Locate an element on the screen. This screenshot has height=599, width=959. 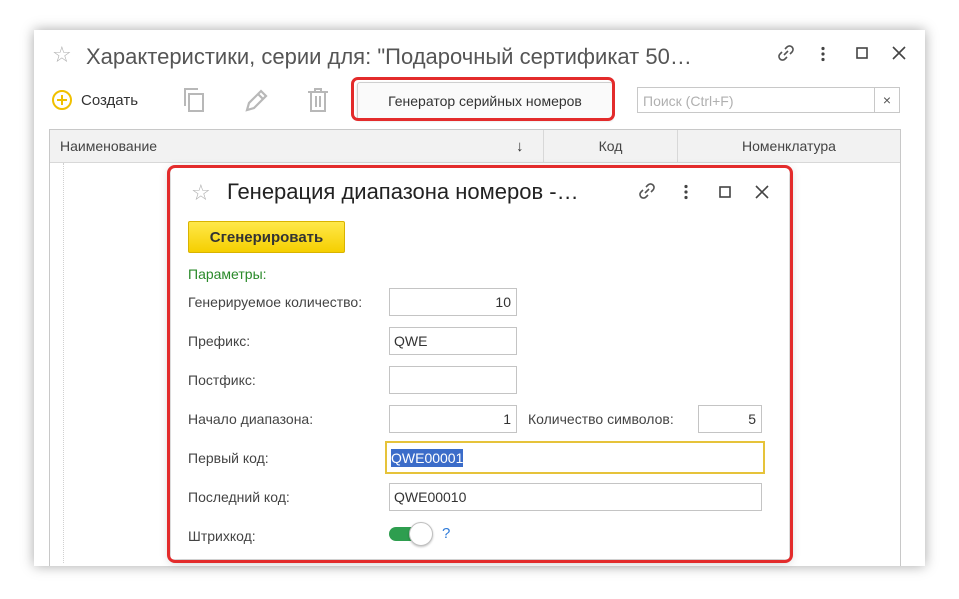
column-header-code: Код is located at coordinates (610, 146).